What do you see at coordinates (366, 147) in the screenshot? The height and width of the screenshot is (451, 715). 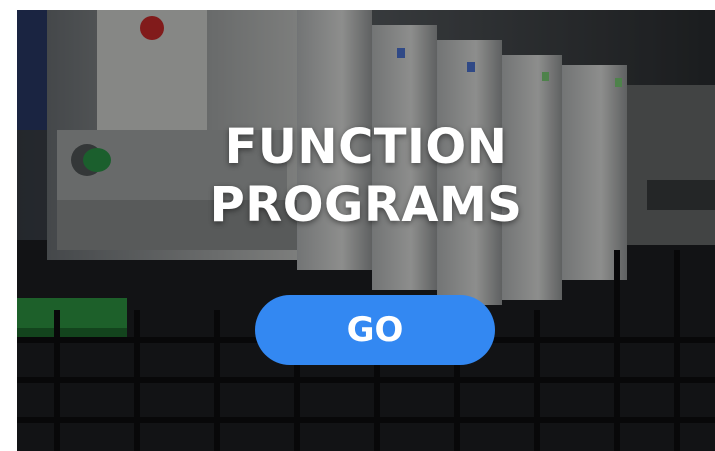 I see `banner-title-line-1: FUNCTION` at bounding box center [366, 147].